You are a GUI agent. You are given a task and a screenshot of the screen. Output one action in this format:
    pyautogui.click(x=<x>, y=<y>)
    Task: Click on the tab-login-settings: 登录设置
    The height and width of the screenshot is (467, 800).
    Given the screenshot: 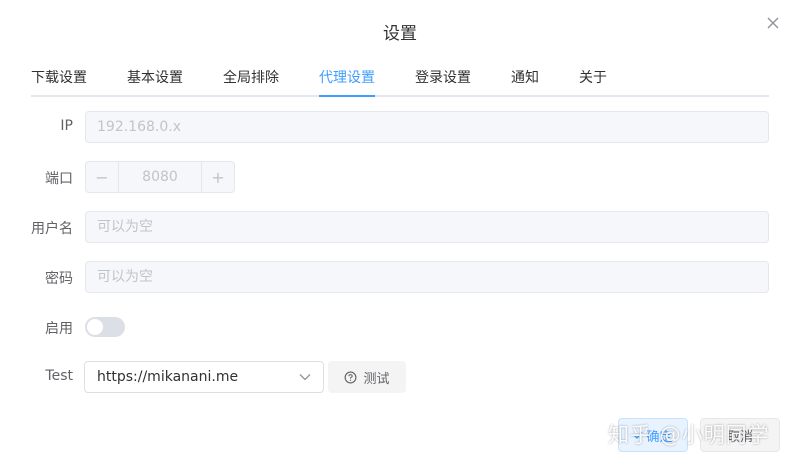 What is the action you would take?
    pyautogui.click(x=443, y=77)
    